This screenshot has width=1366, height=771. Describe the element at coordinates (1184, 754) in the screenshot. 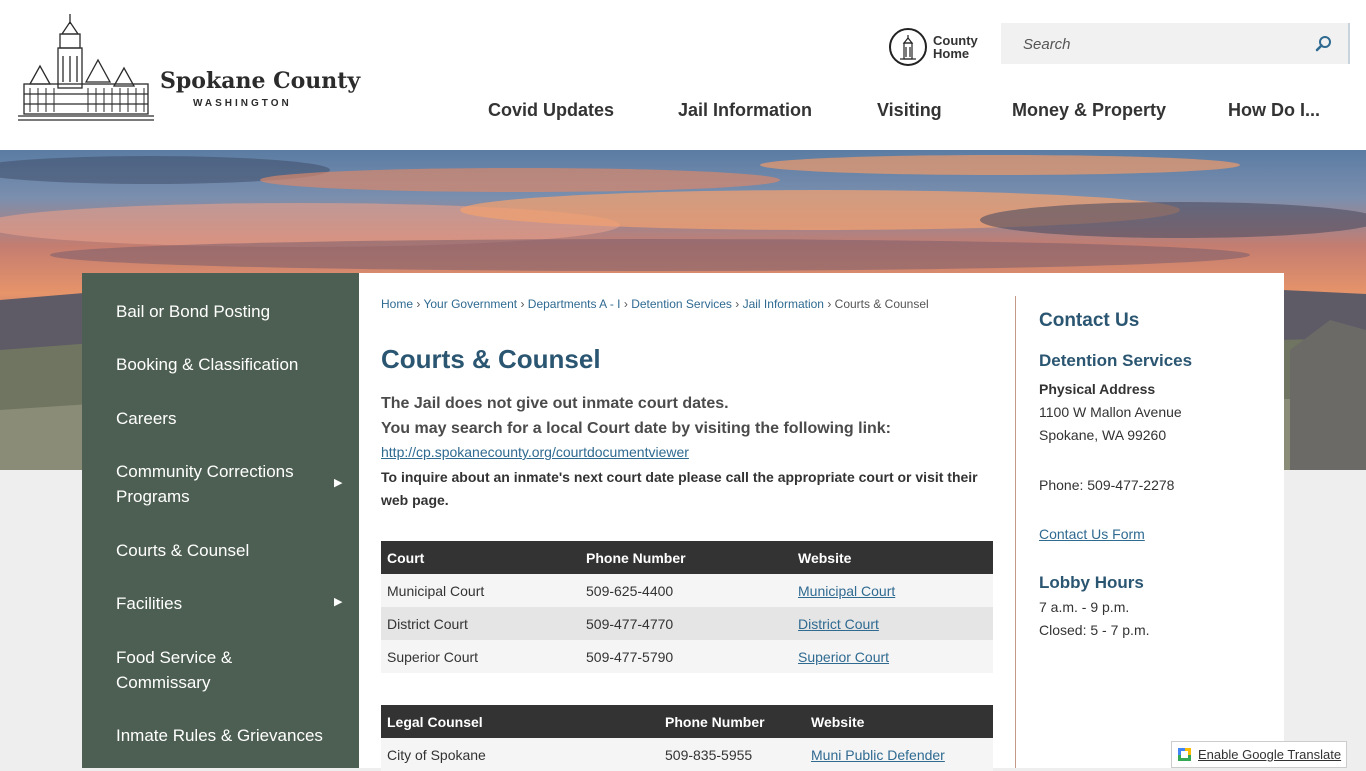

I see `google-translate-icon` at that location.